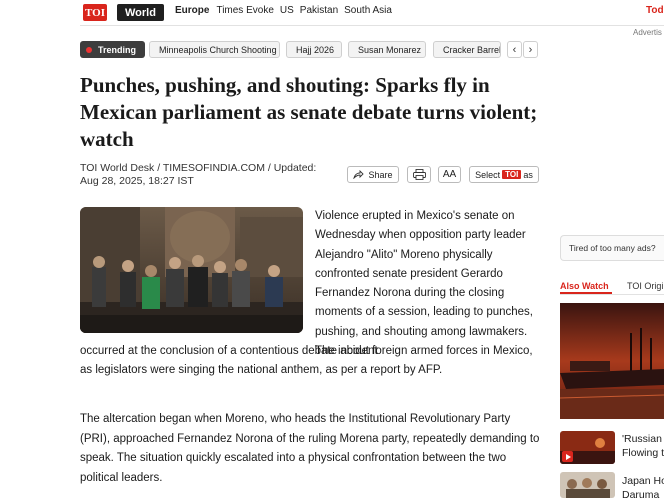 The width and height of the screenshot is (664, 498). I want to click on trending-dot-icon, so click(89, 49).